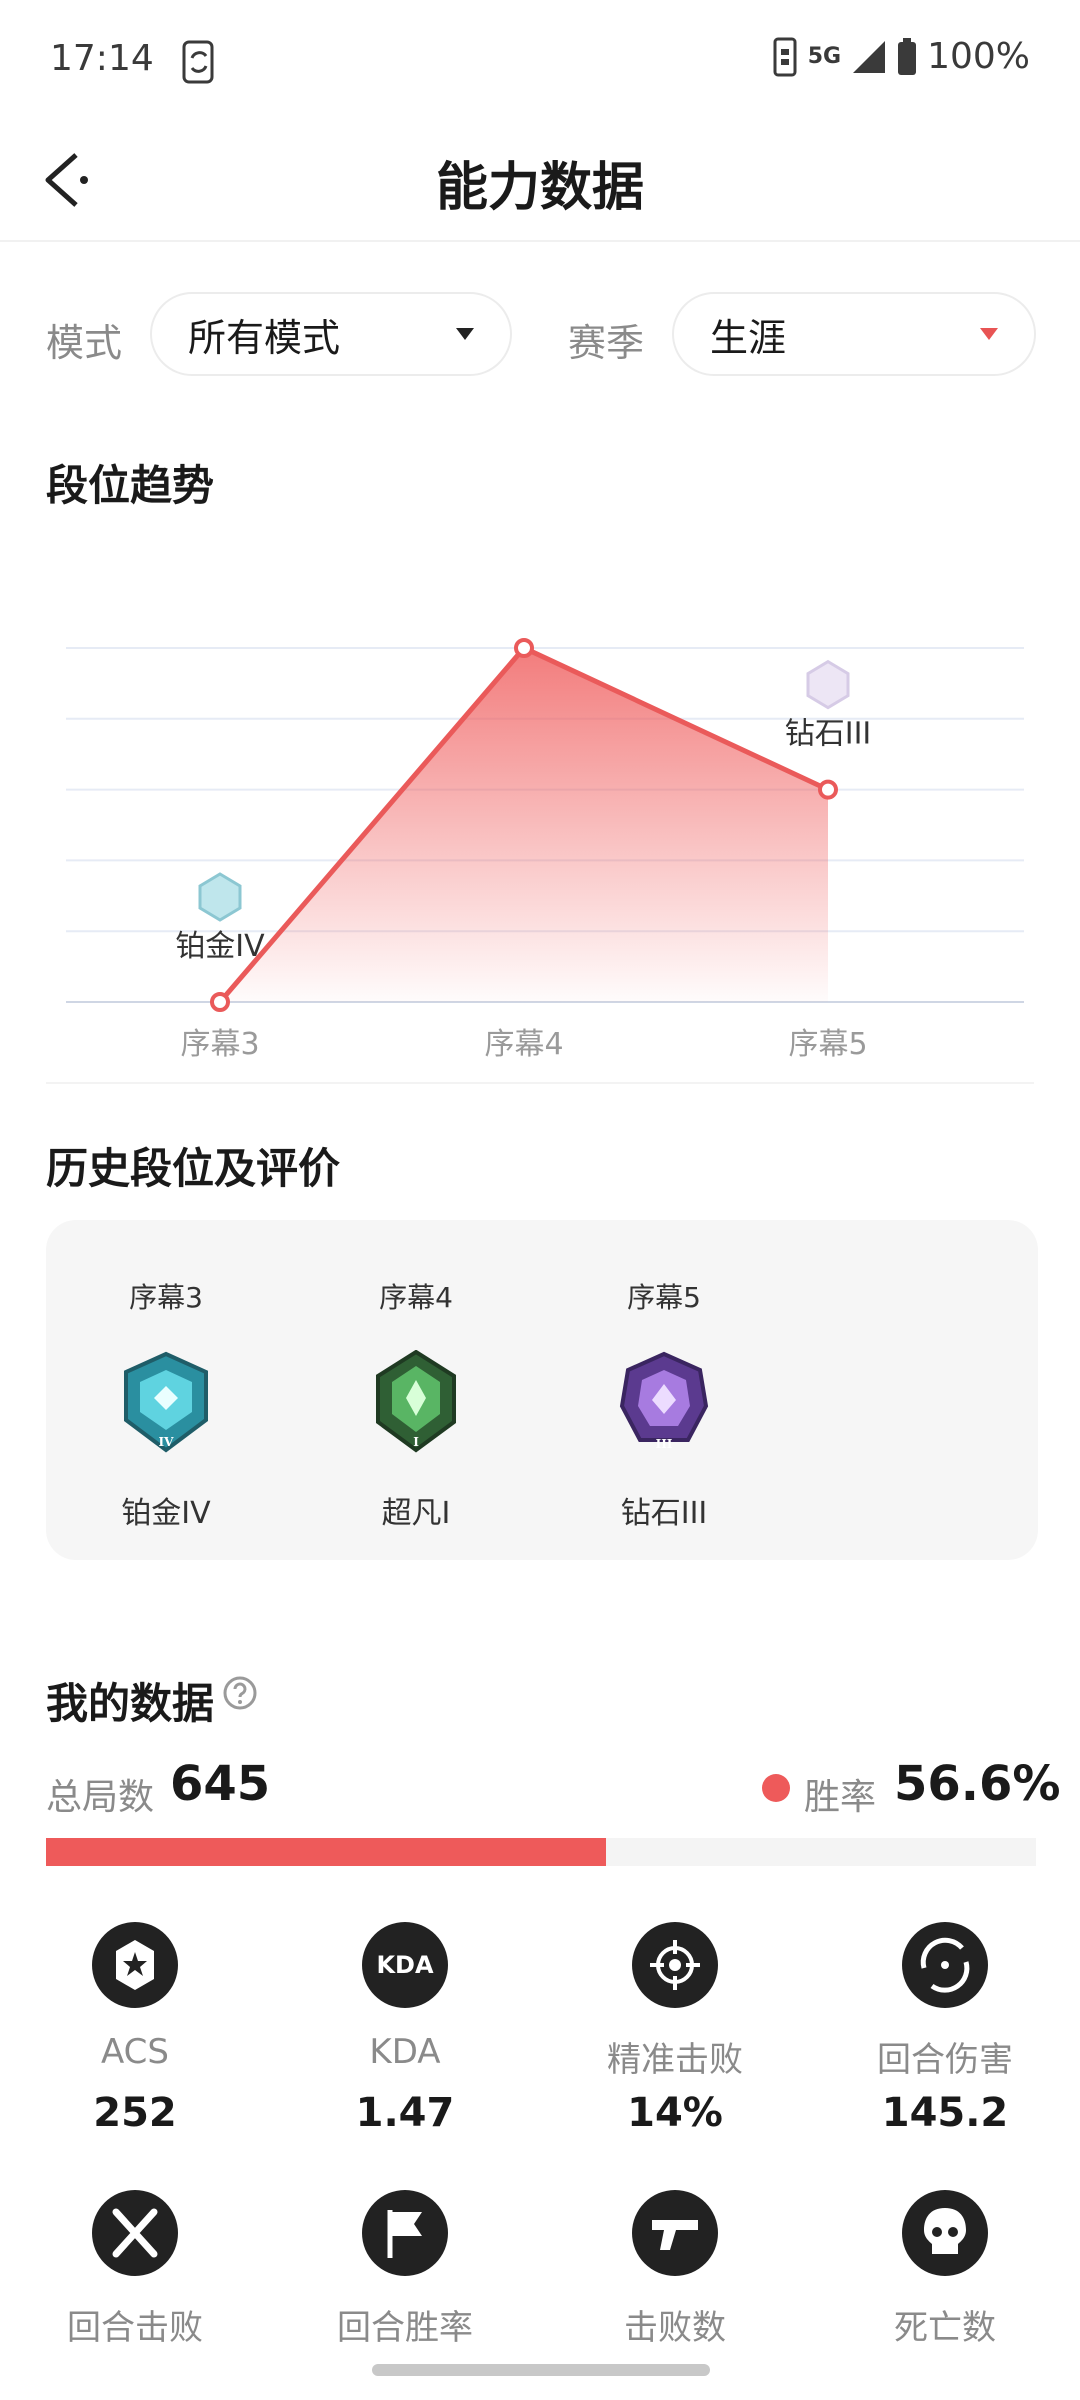  What do you see at coordinates (664, 1513) in the screenshot?
I see `history-rank: 钻石III` at bounding box center [664, 1513].